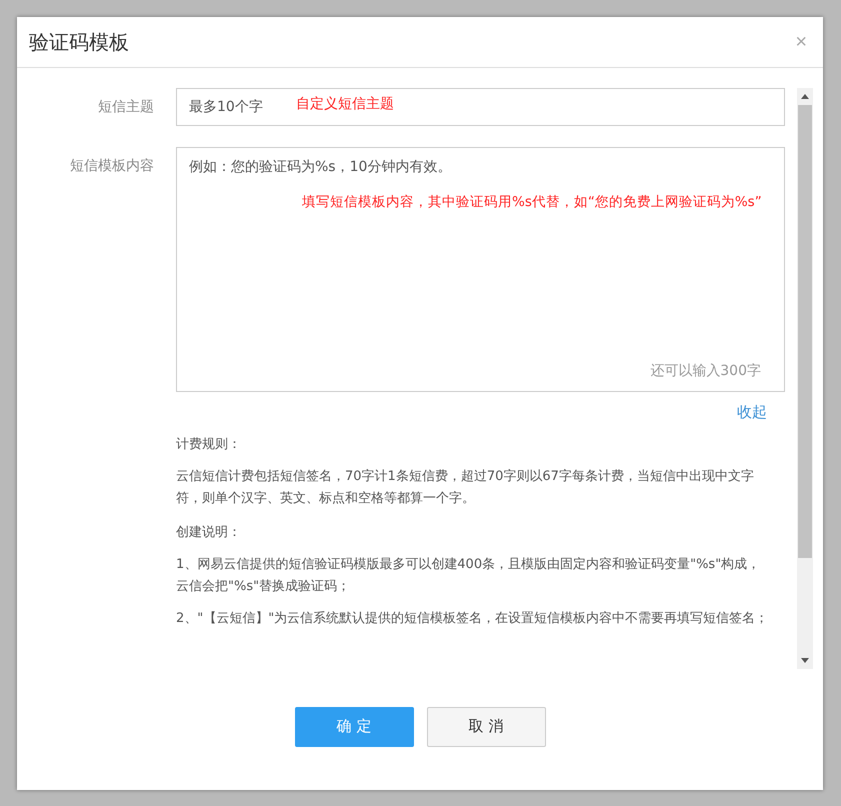 The image size is (841, 806). I want to click on scrollbar, so click(805, 378).